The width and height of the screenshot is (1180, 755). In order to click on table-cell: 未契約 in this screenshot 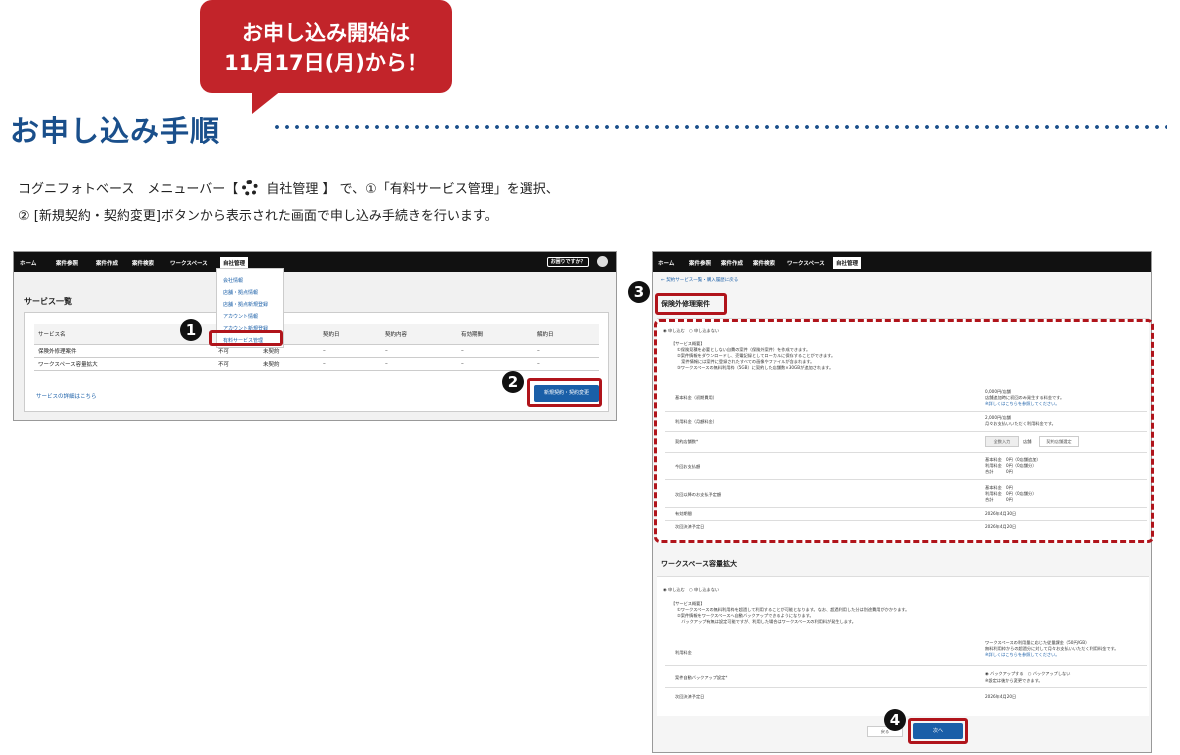, I will do `click(289, 364)`.